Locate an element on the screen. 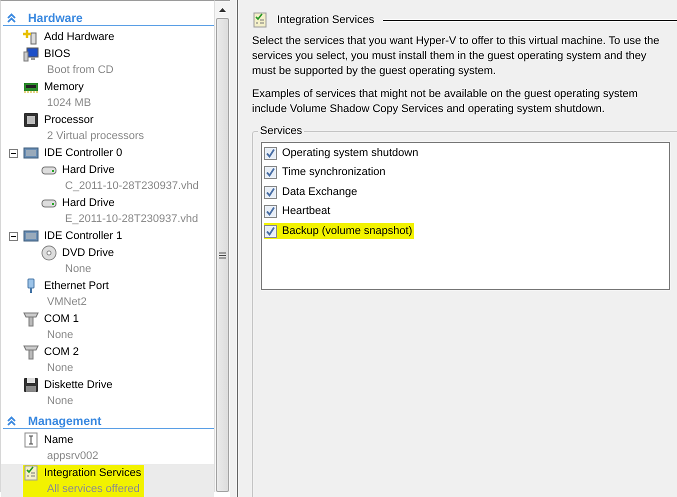 This screenshot has height=497, width=677. sidebar-item: Name appsrv002 is located at coordinates (107, 447).